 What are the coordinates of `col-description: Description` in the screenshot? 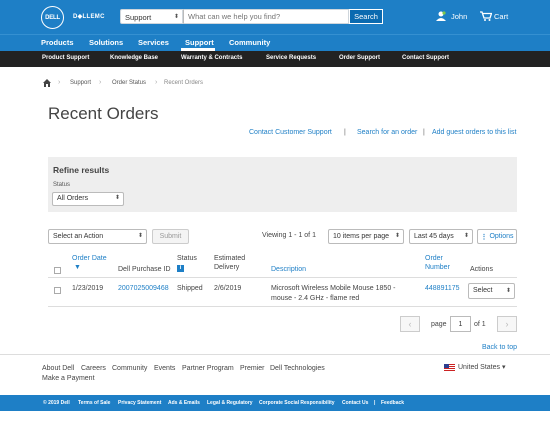 It's located at (288, 269).